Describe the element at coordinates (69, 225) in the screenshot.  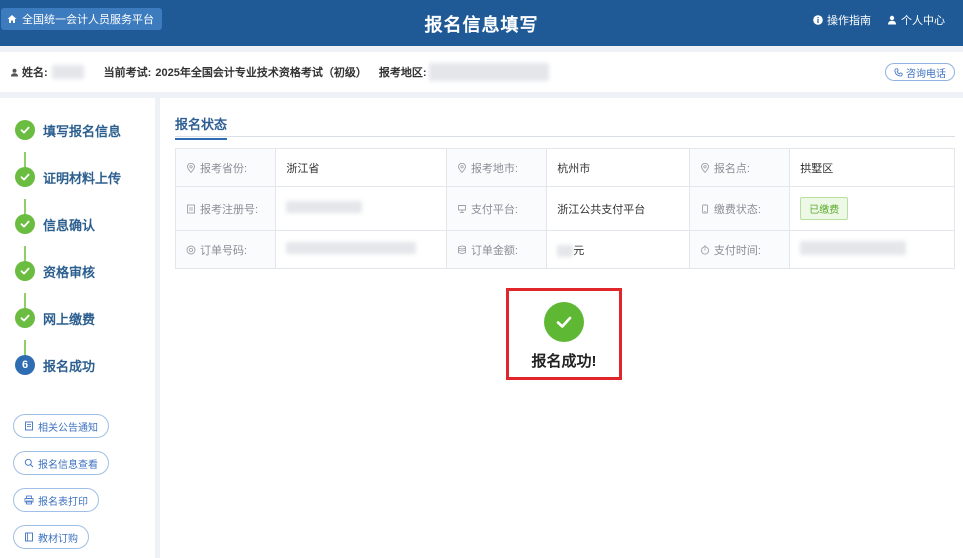
I see `step-label: 信息确认` at that location.